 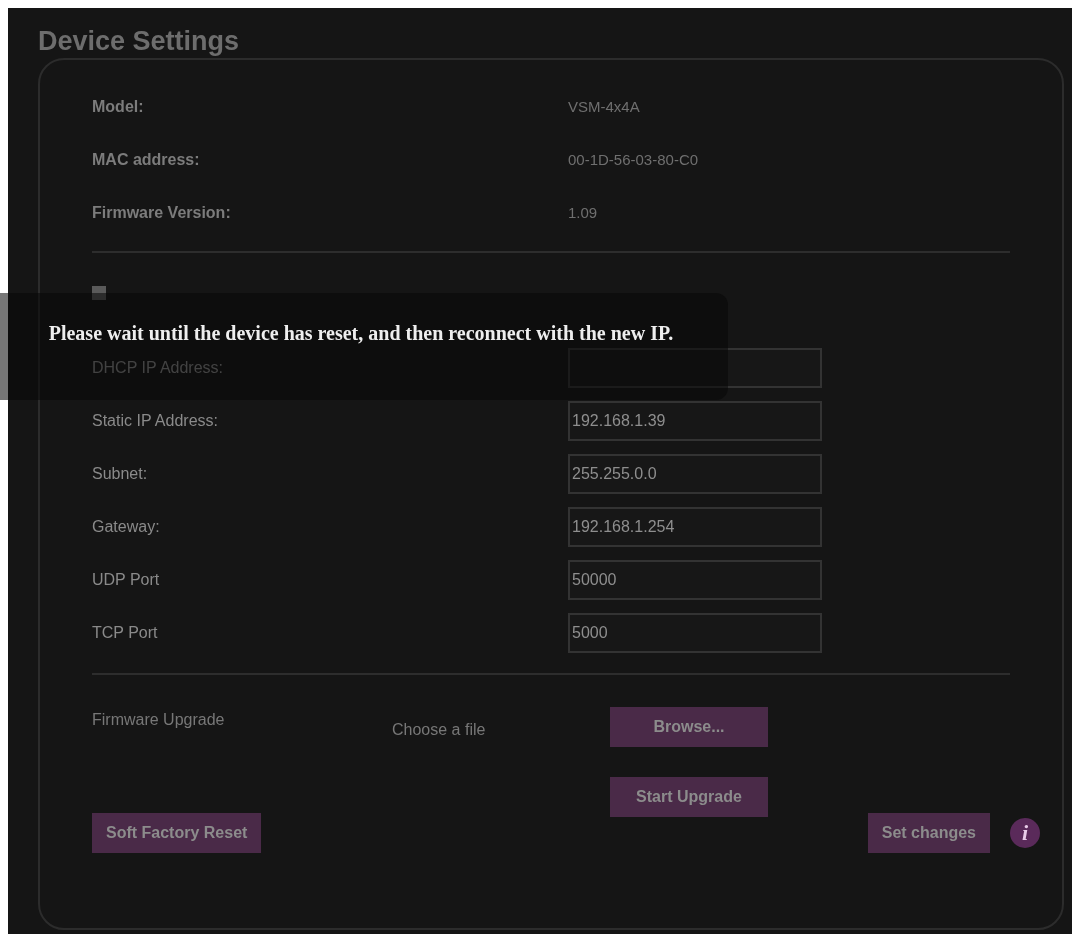 What do you see at coordinates (126, 579) in the screenshot?
I see `field-label: UDP Port` at bounding box center [126, 579].